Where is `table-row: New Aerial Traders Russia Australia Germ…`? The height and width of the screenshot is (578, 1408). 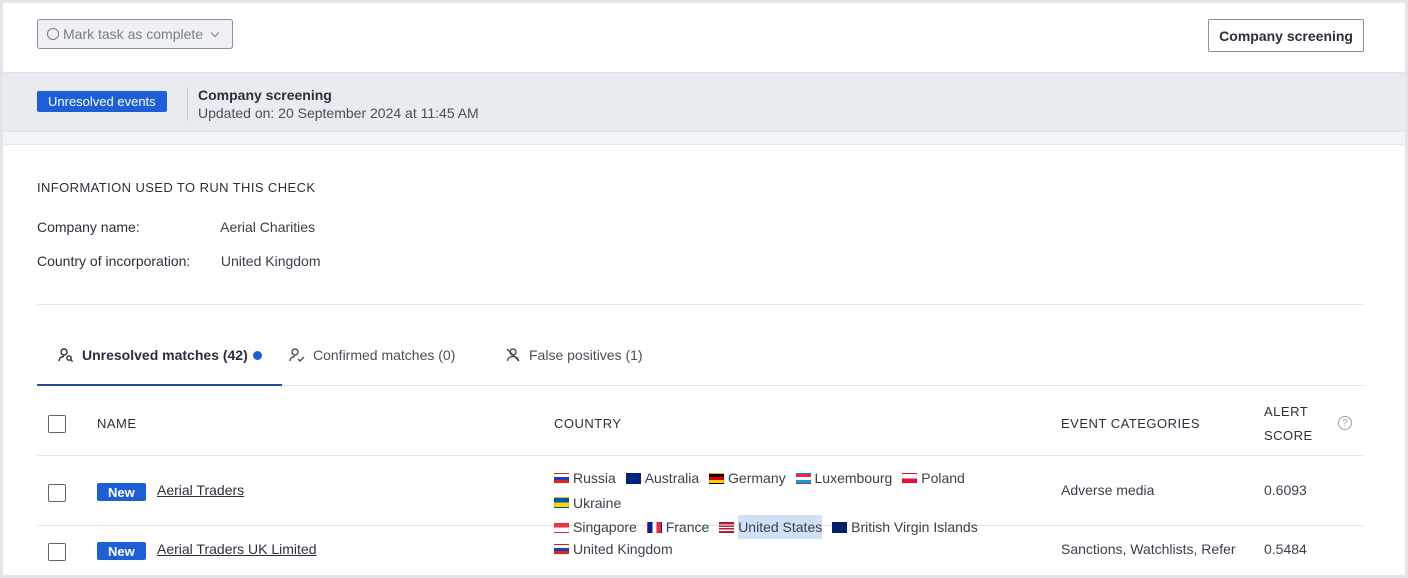
table-row: New Aerial Traders Russia Australia Germ… is located at coordinates (700, 497).